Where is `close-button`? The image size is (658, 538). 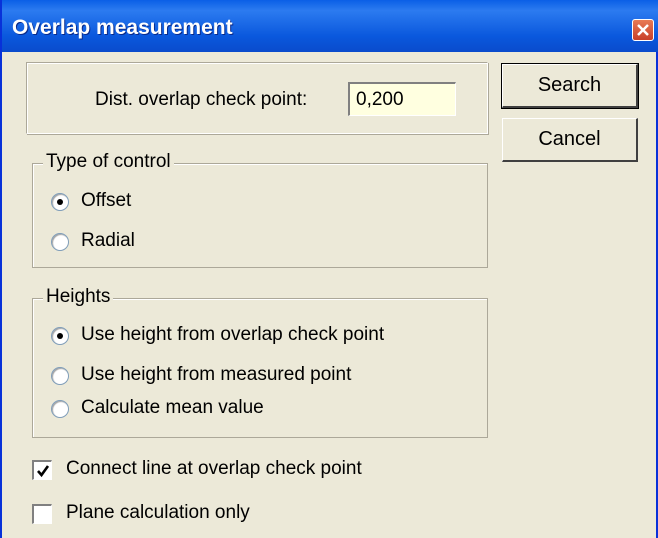 close-button is located at coordinates (643, 30).